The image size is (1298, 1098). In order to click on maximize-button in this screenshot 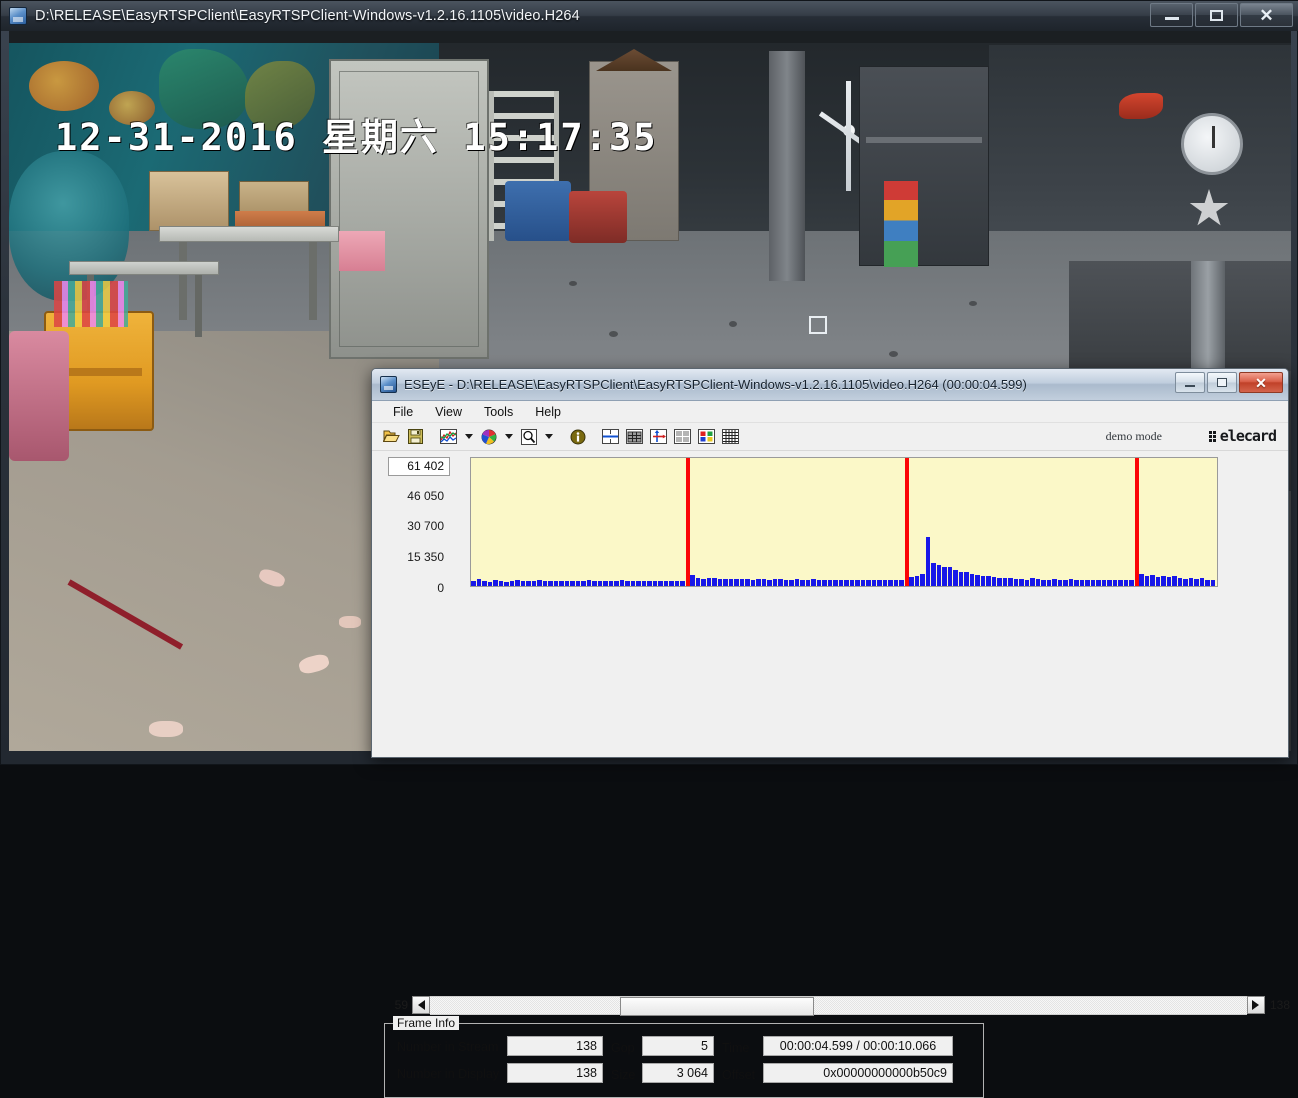, I will do `click(1216, 15)`.